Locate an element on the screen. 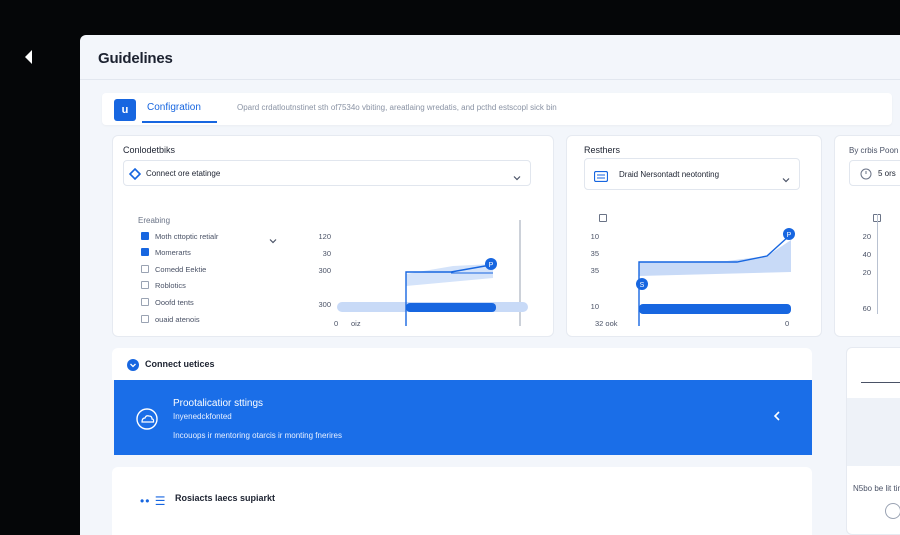 The image size is (900, 535). chevron-left-icon is located at coordinates (777, 415).